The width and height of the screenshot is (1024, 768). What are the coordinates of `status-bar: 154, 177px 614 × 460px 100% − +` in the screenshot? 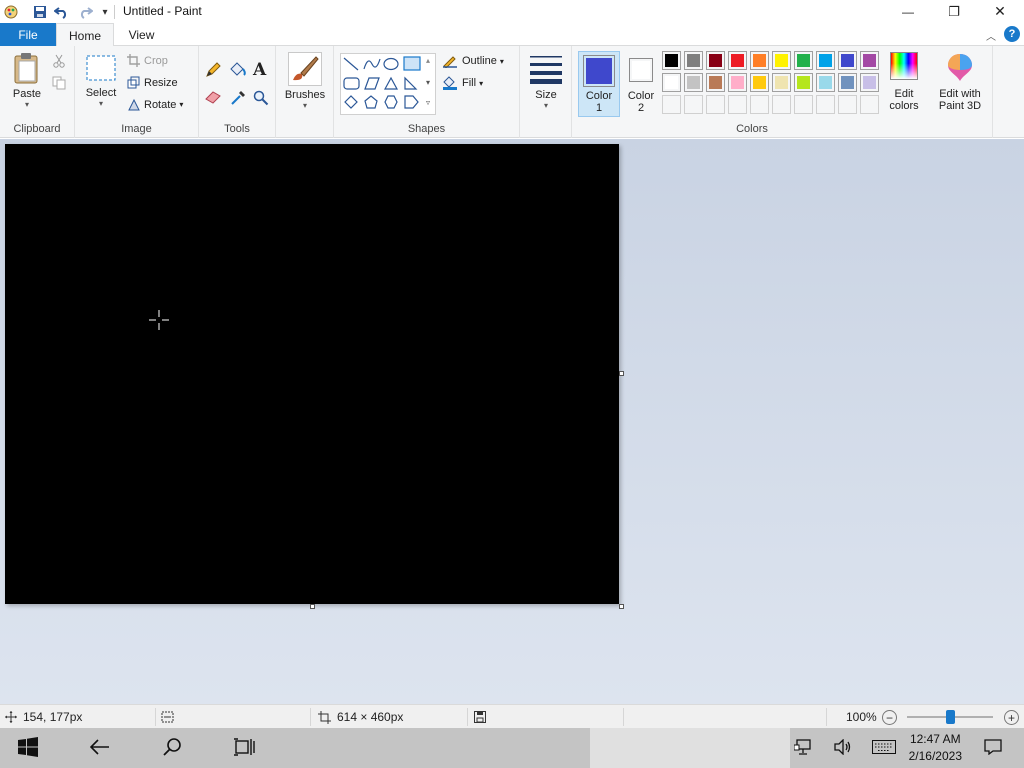 It's located at (512, 716).